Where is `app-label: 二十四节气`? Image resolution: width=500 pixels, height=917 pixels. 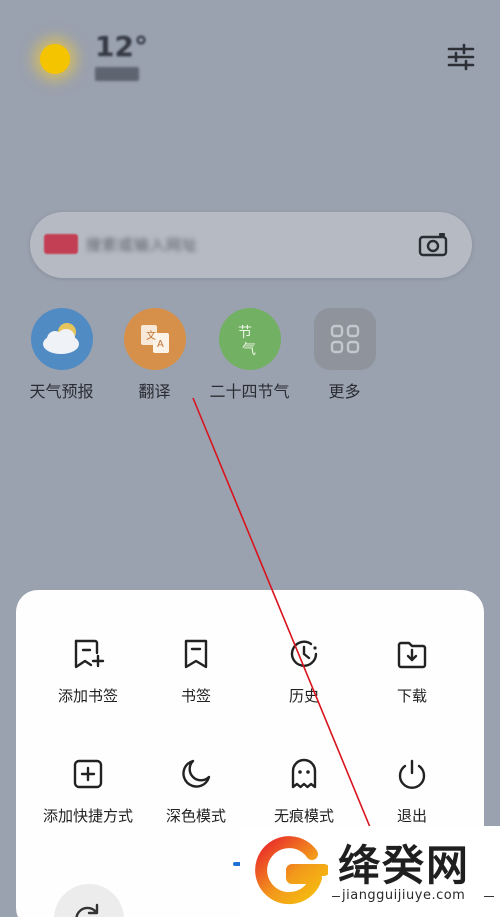
app-label: 二十四节气 is located at coordinates (249, 391).